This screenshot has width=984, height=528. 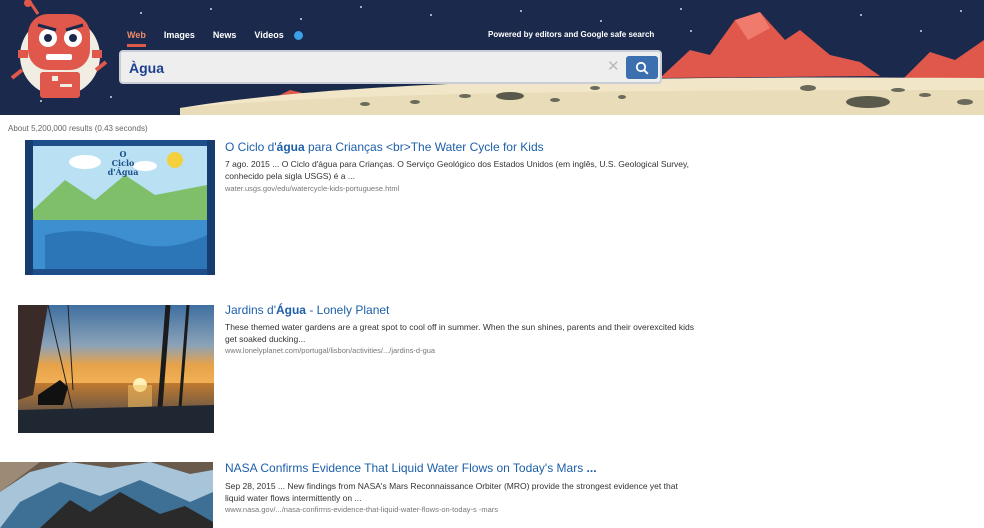 I want to click on tab-images: Images, so click(x=179, y=37).